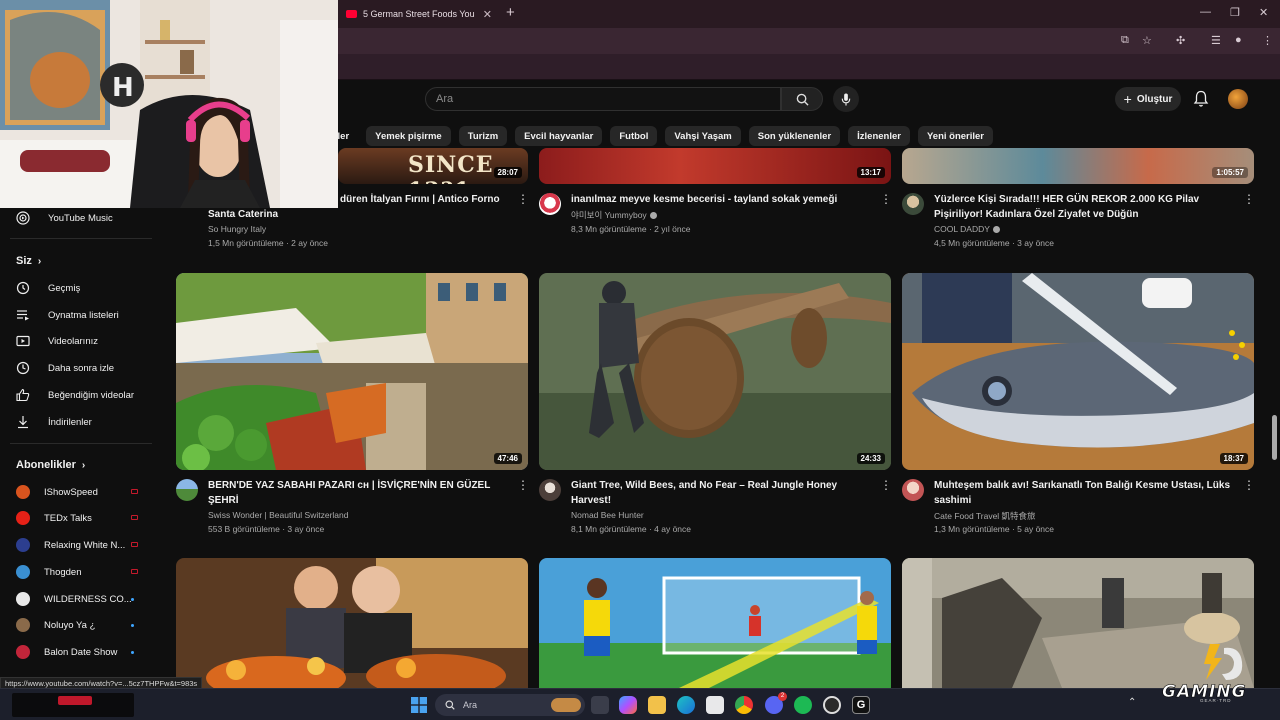  Describe the element at coordinates (1263, 12) in the screenshot. I see `close-window-button: ✕` at that location.